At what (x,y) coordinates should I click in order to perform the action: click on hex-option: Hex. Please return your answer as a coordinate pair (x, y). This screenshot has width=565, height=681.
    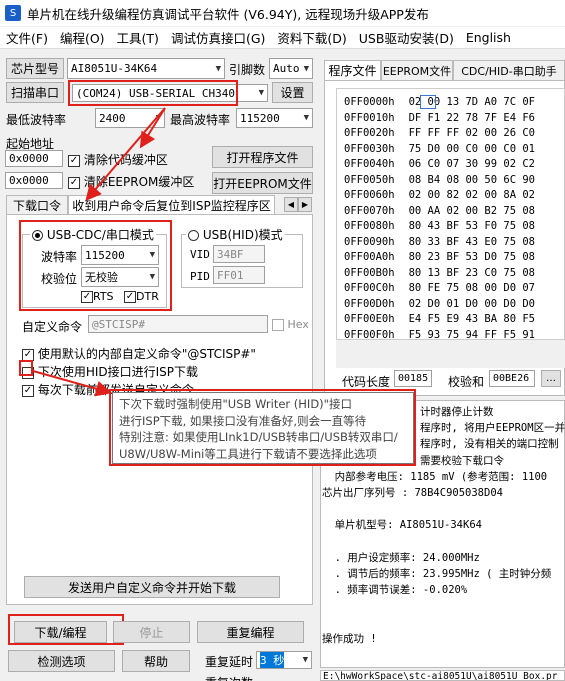
    Looking at the image, I should click on (290, 324).